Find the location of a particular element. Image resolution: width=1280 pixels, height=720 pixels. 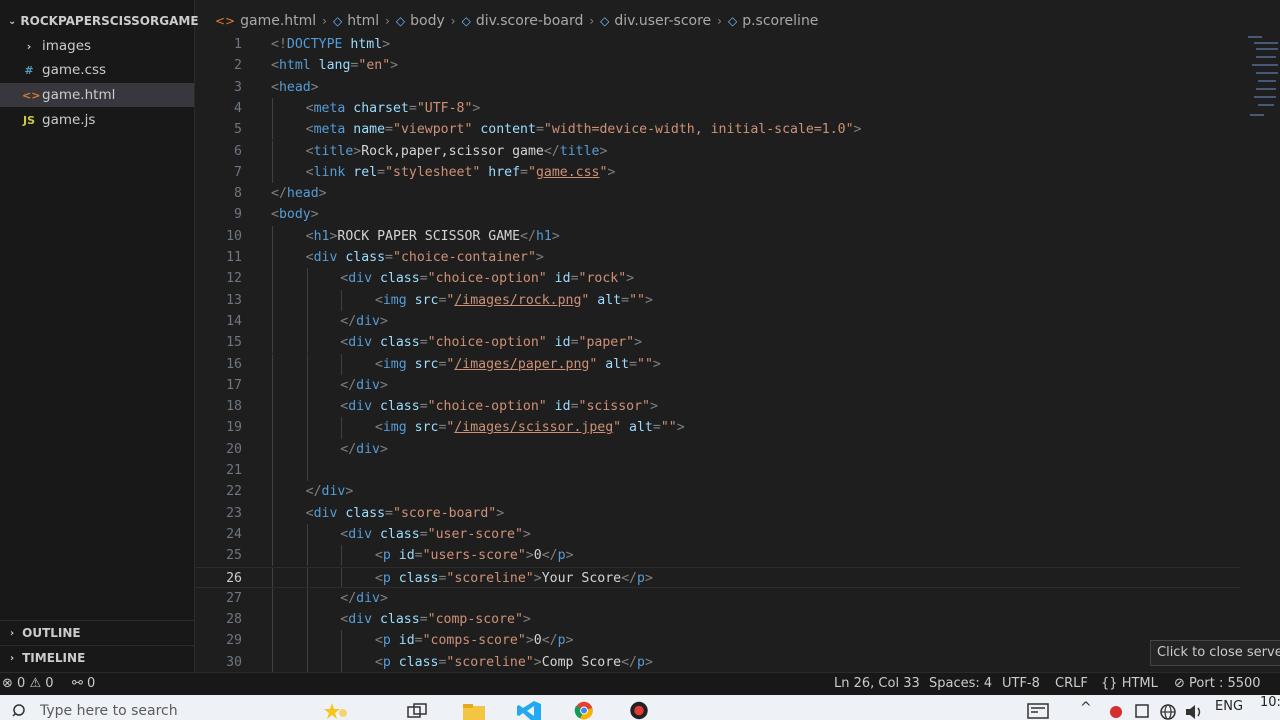

recording-icon is located at coordinates (1116, 710).